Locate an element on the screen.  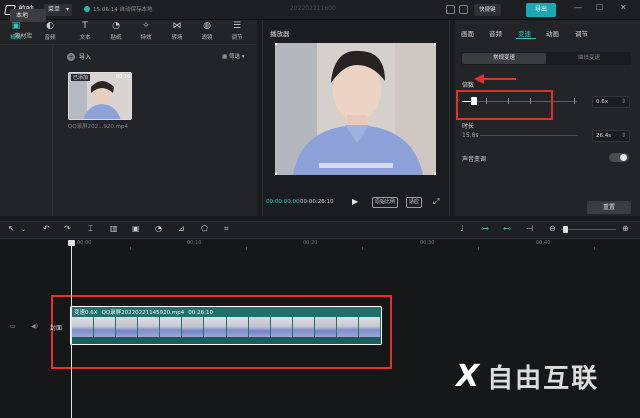
tab-speed: 变速 is located at coordinates (524, 33).